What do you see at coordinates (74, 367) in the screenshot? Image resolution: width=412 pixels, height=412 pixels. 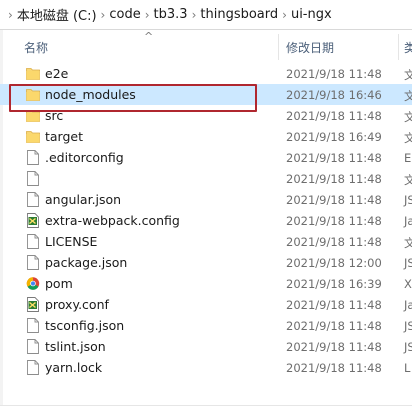 I see `file-name: yarn.lock` at bounding box center [74, 367].